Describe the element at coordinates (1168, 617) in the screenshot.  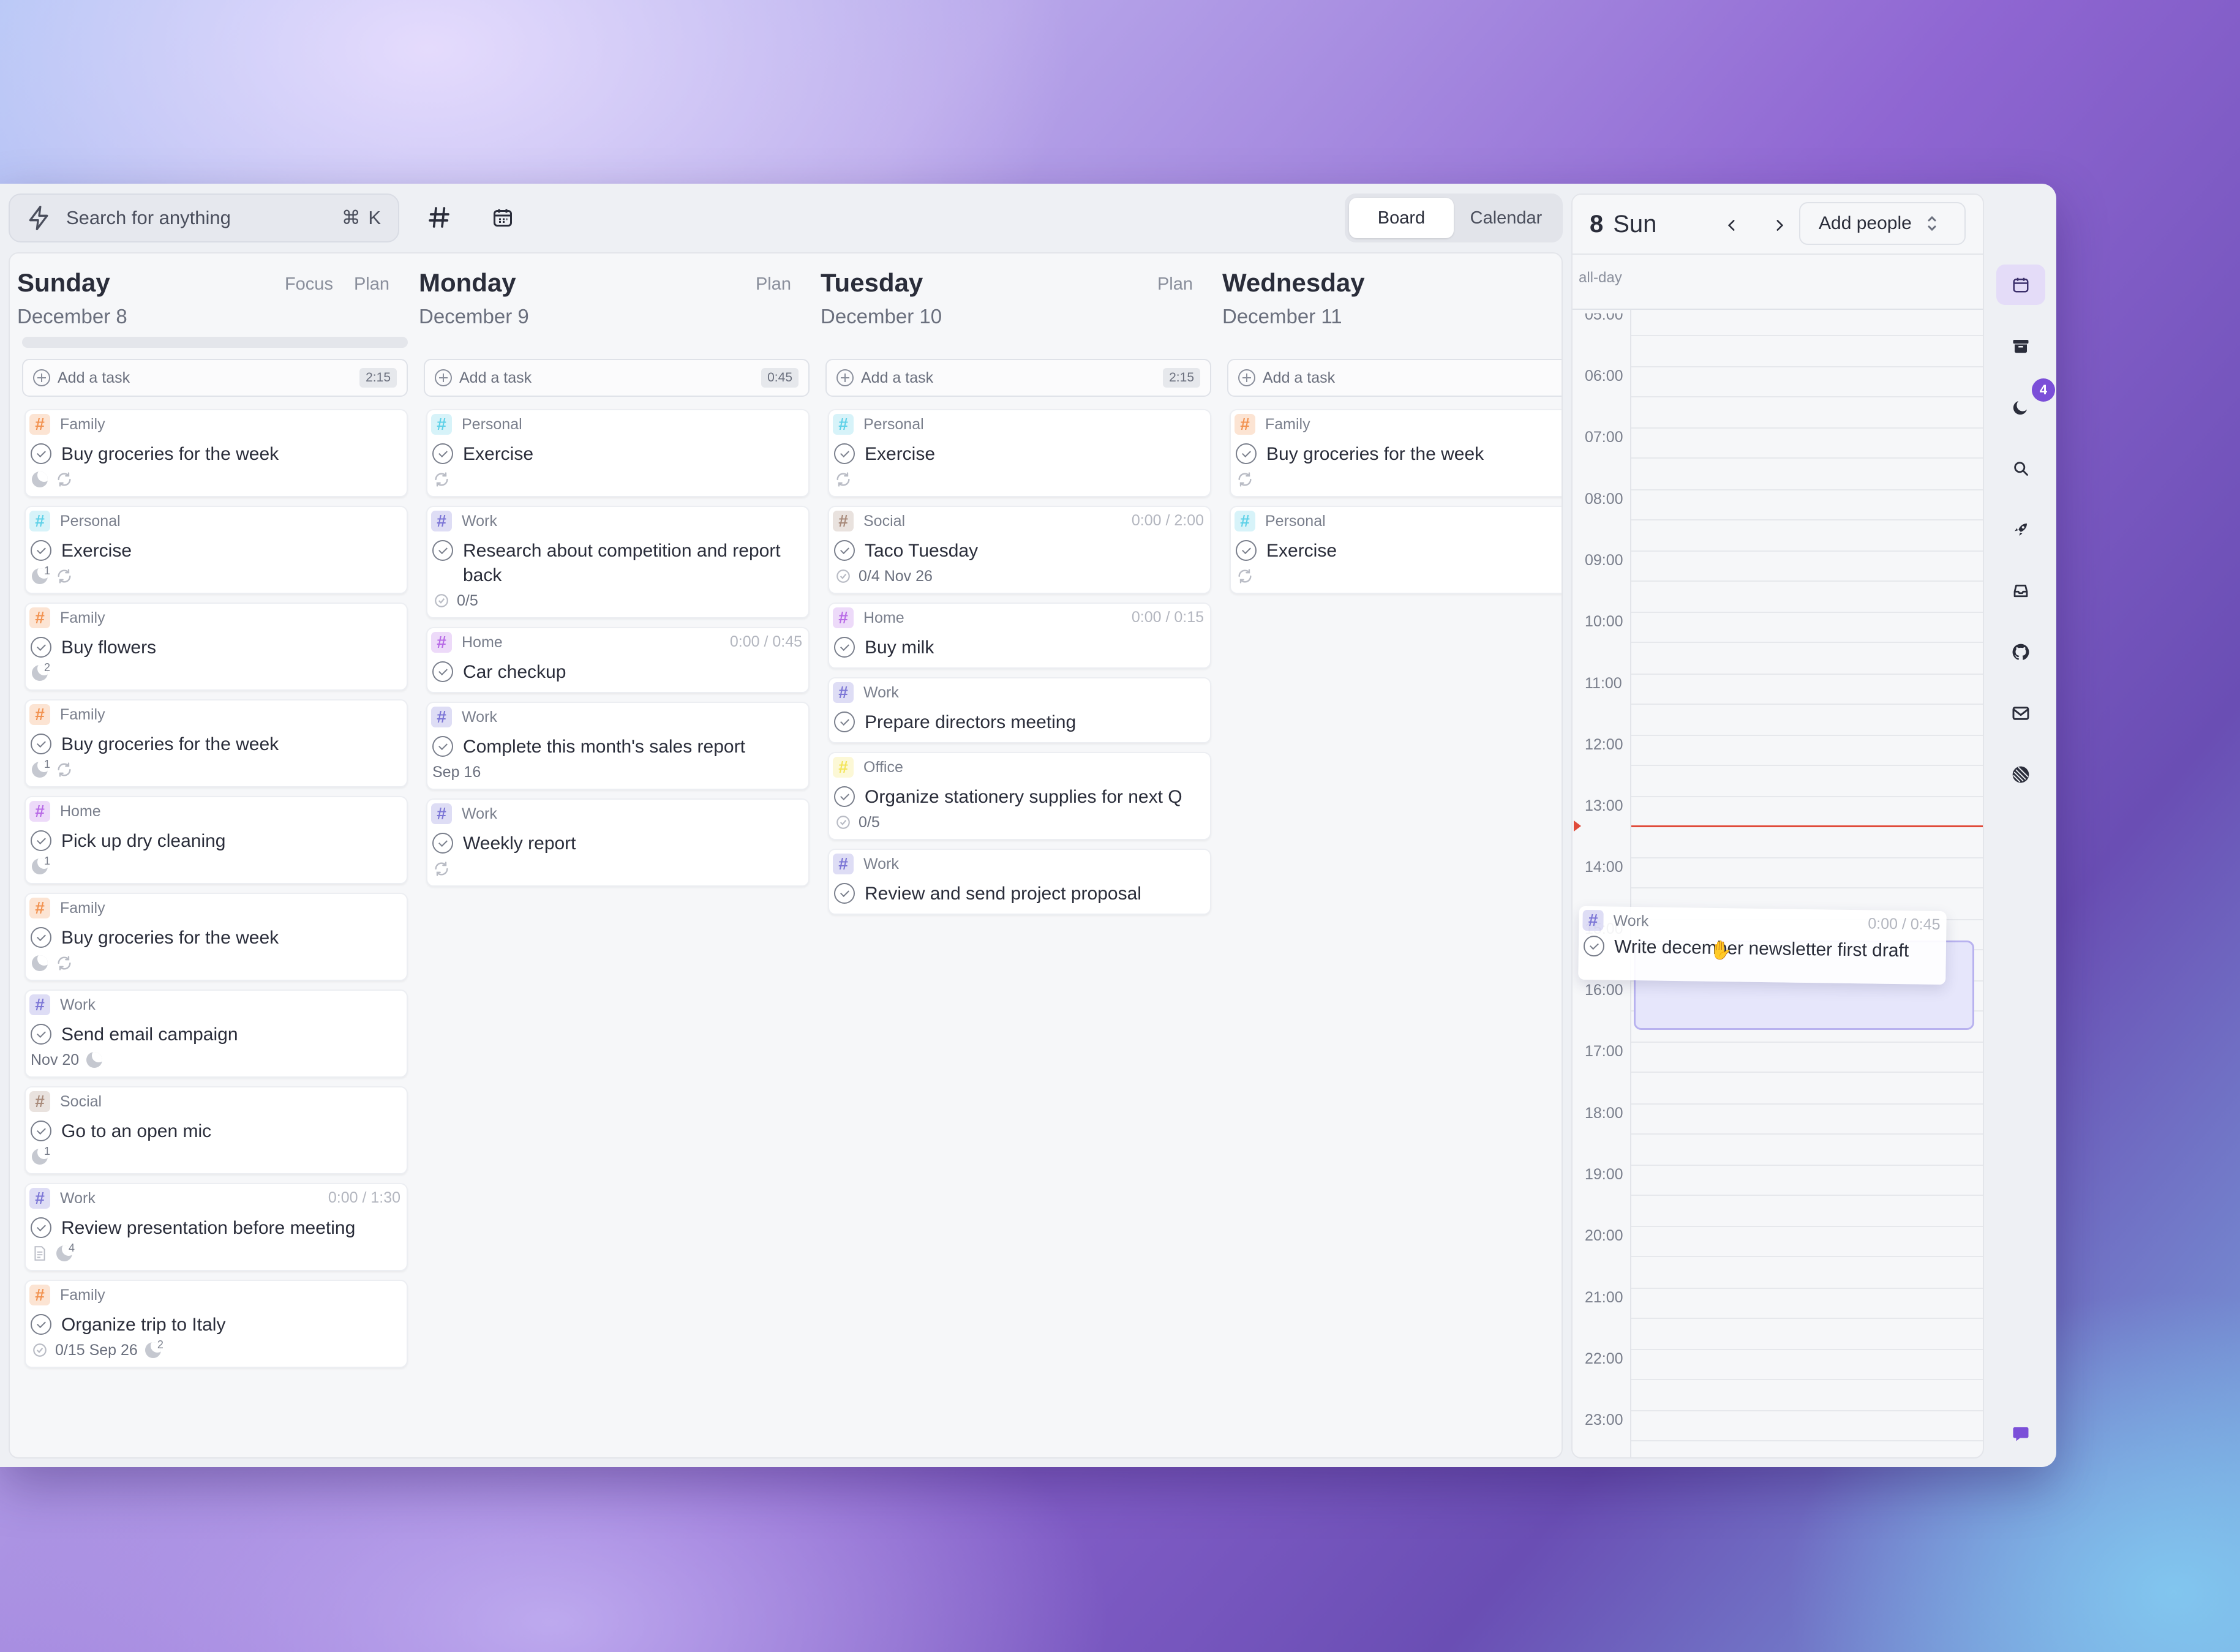
I see `task-timer: 0:00 / 0:15` at that location.